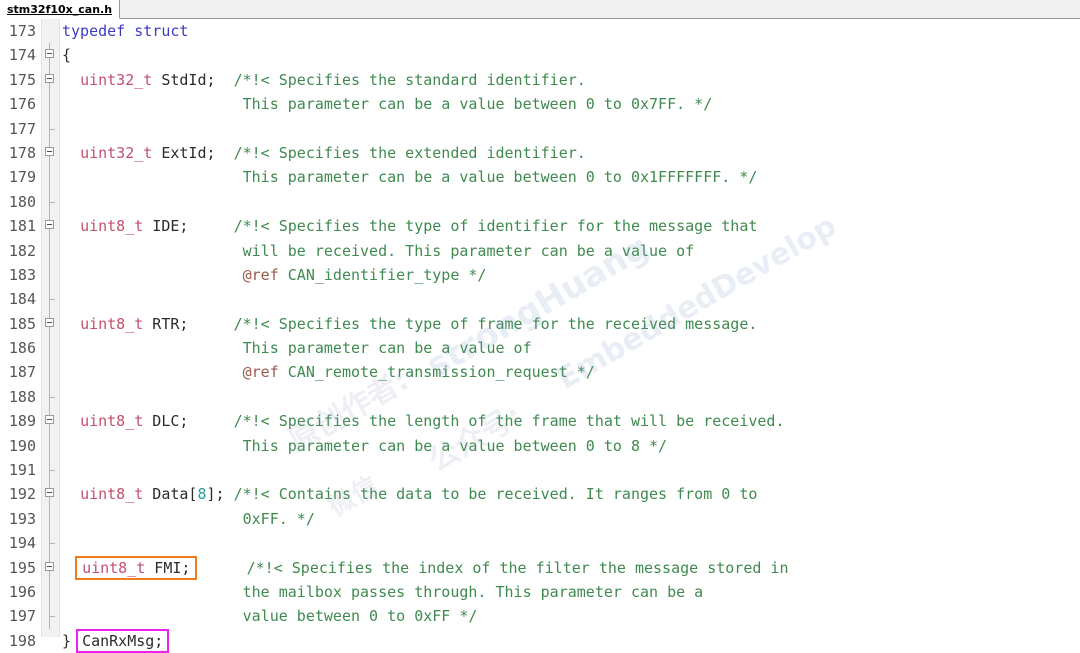  I want to click on line-number: 192, so click(22, 494).